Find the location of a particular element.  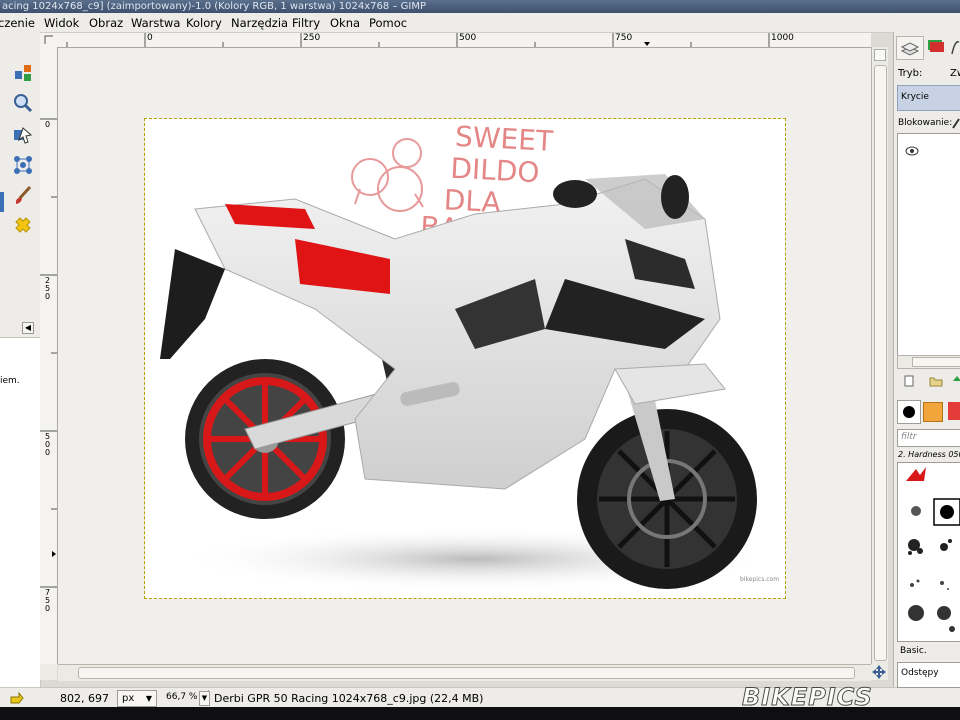

navigate-icon is located at coordinates (879, 672).